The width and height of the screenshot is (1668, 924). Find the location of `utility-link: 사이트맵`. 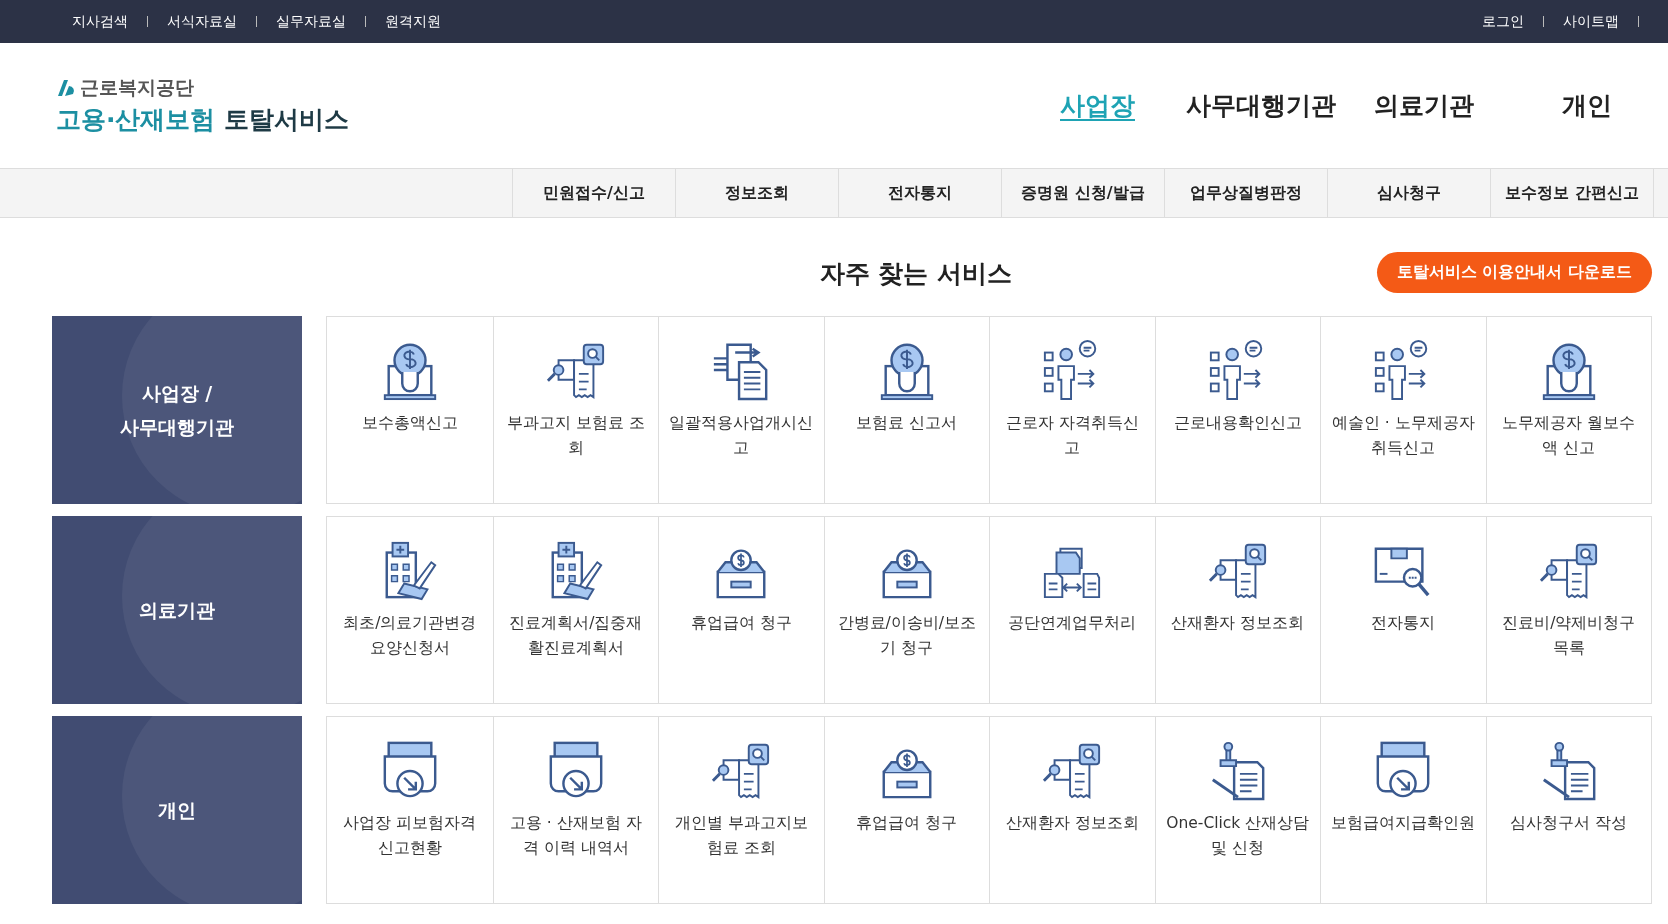

utility-link: 사이트맵 is located at coordinates (1591, 21).